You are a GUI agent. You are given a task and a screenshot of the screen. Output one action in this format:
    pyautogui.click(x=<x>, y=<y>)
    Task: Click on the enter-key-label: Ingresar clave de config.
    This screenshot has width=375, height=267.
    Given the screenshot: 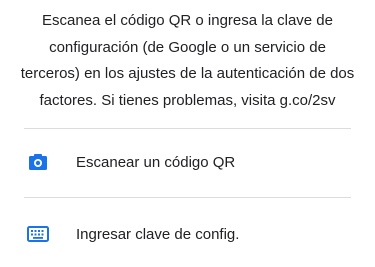 What is the action you would take?
    pyautogui.click(x=158, y=234)
    